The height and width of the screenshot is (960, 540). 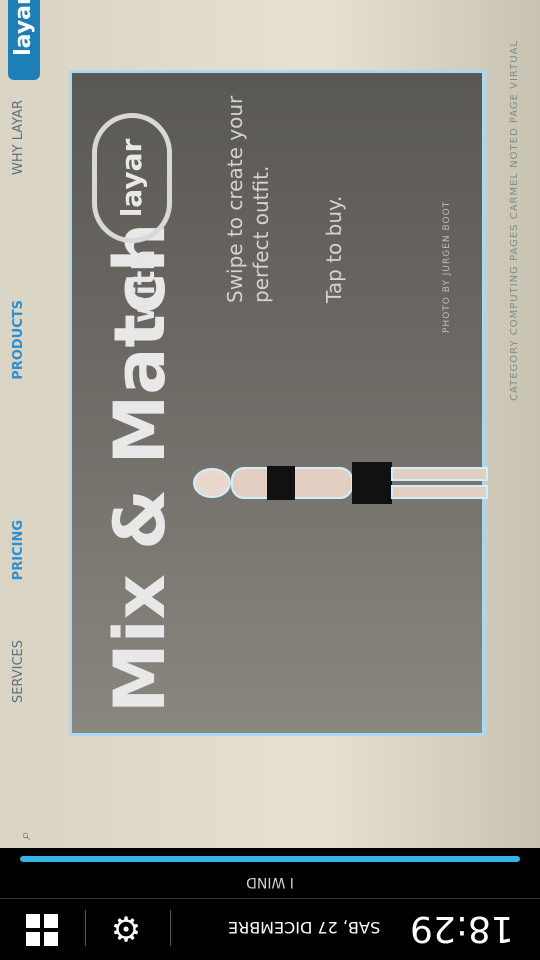 I want to click on notification-panel: I WIND ⚙ SAB, 27 DICEMBRE 18:29, so click(x=270, y=904).